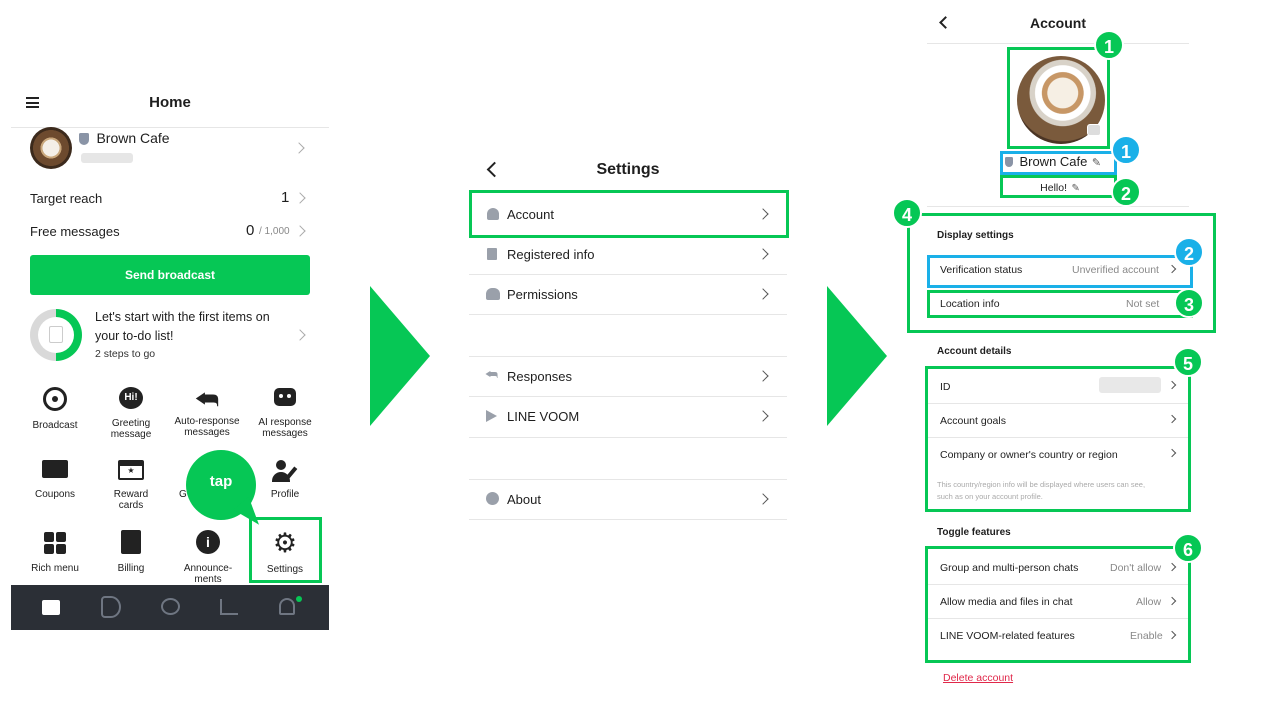 The image size is (1261, 706). Describe the element at coordinates (274, 231) in the screenshot. I see `free-messages-limit: / 1,000` at that location.